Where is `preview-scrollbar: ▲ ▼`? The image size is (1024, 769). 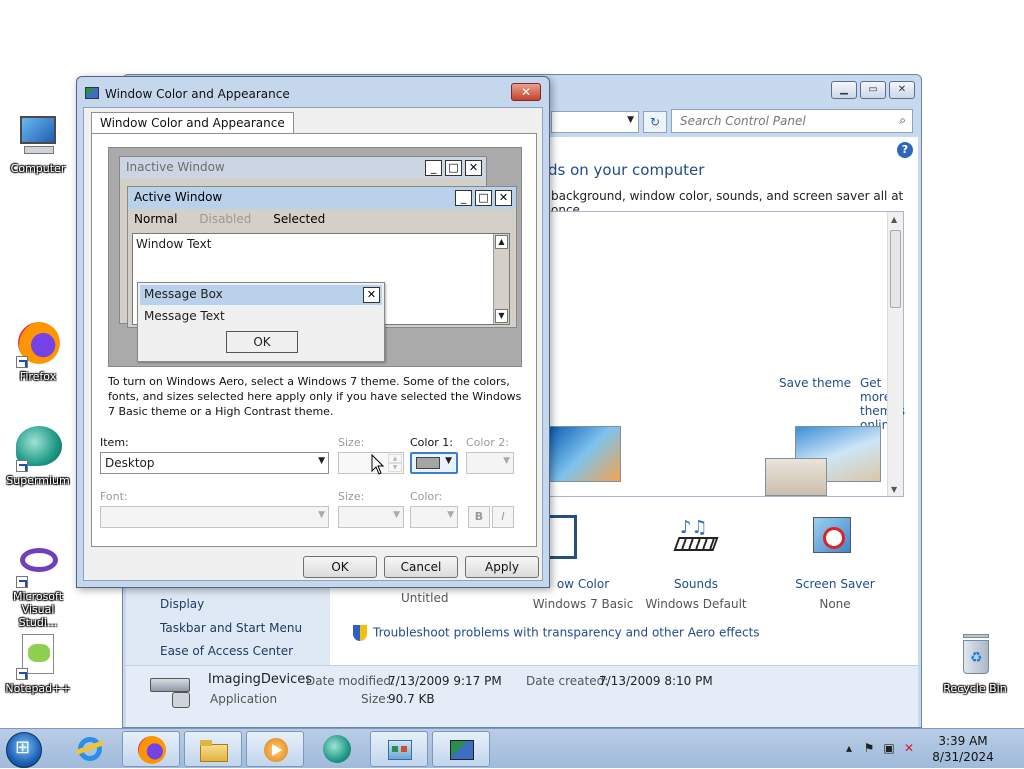
preview-scrollbar: ▲ ▼ is located at coordinates (501, 279).